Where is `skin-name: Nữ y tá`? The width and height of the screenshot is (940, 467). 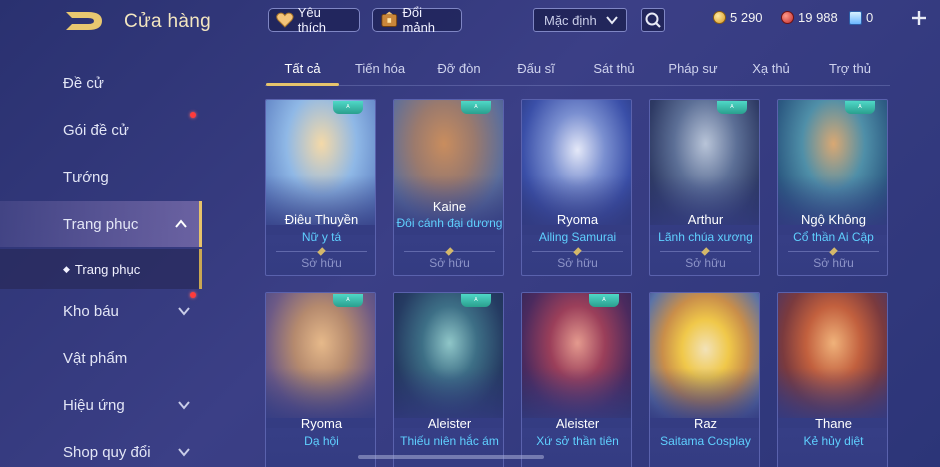
skin-name: Nữ y tá is located at coordinates (321, 237).